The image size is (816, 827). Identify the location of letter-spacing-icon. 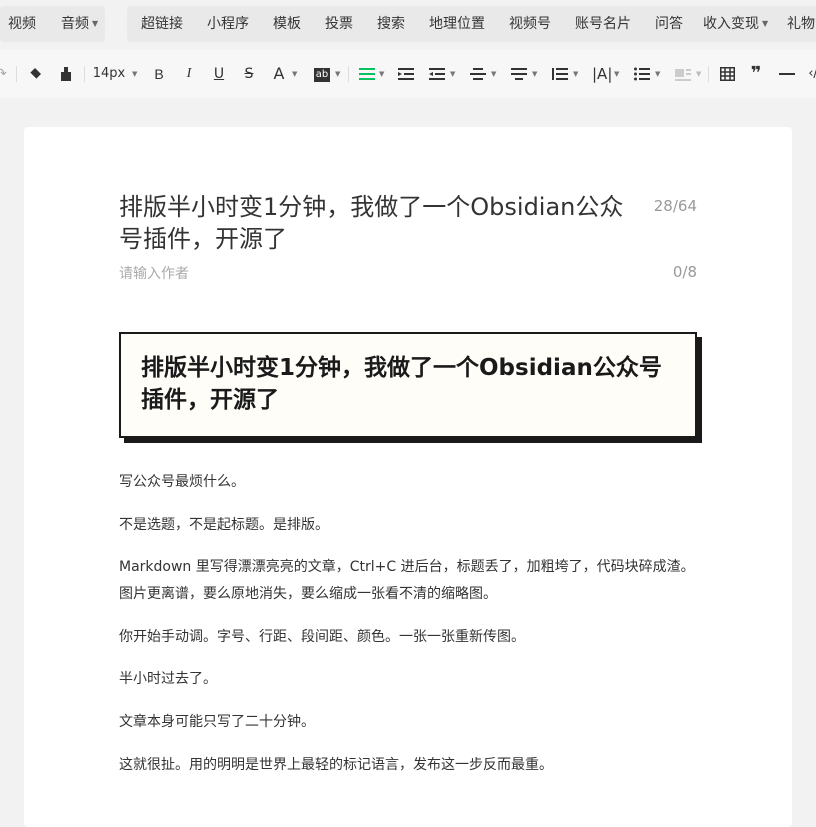
(560, 74).